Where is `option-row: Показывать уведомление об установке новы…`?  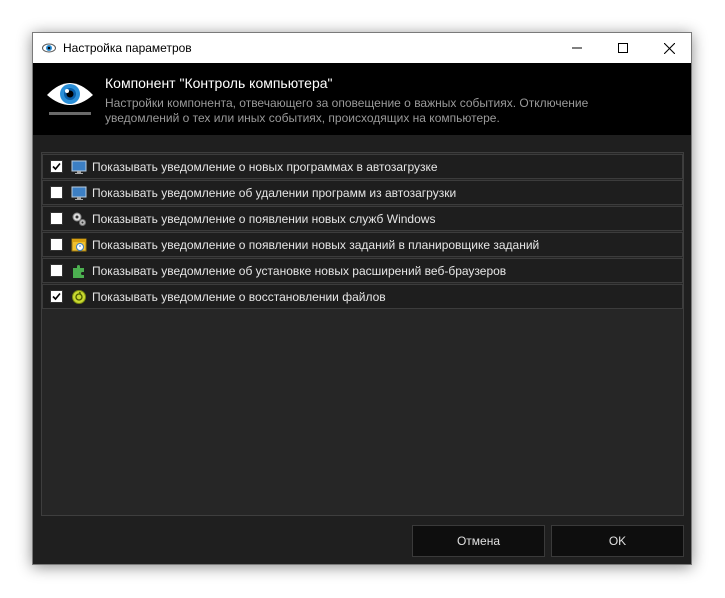 option-row: Показывать уведомление об установке новы… is located at coordinates (362, 270).